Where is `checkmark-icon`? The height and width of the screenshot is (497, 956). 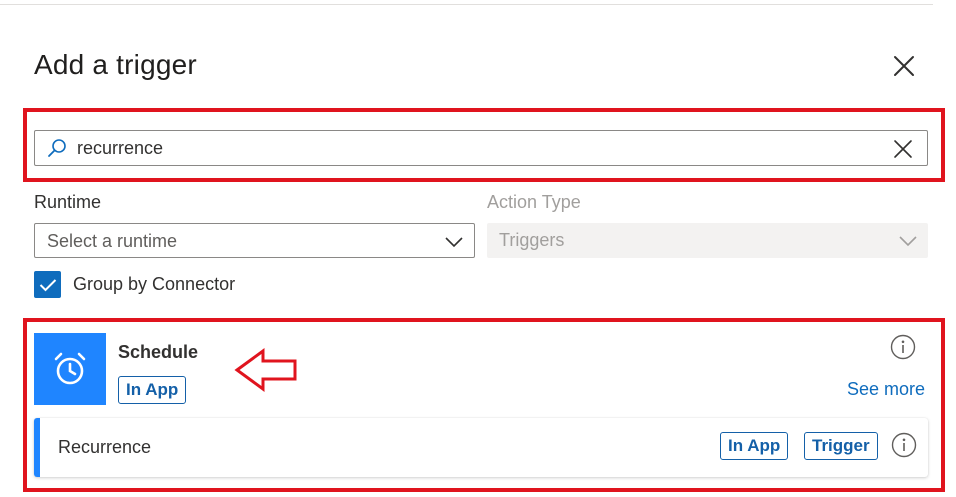 checkmark-icon is located at coordinates (47, 284).